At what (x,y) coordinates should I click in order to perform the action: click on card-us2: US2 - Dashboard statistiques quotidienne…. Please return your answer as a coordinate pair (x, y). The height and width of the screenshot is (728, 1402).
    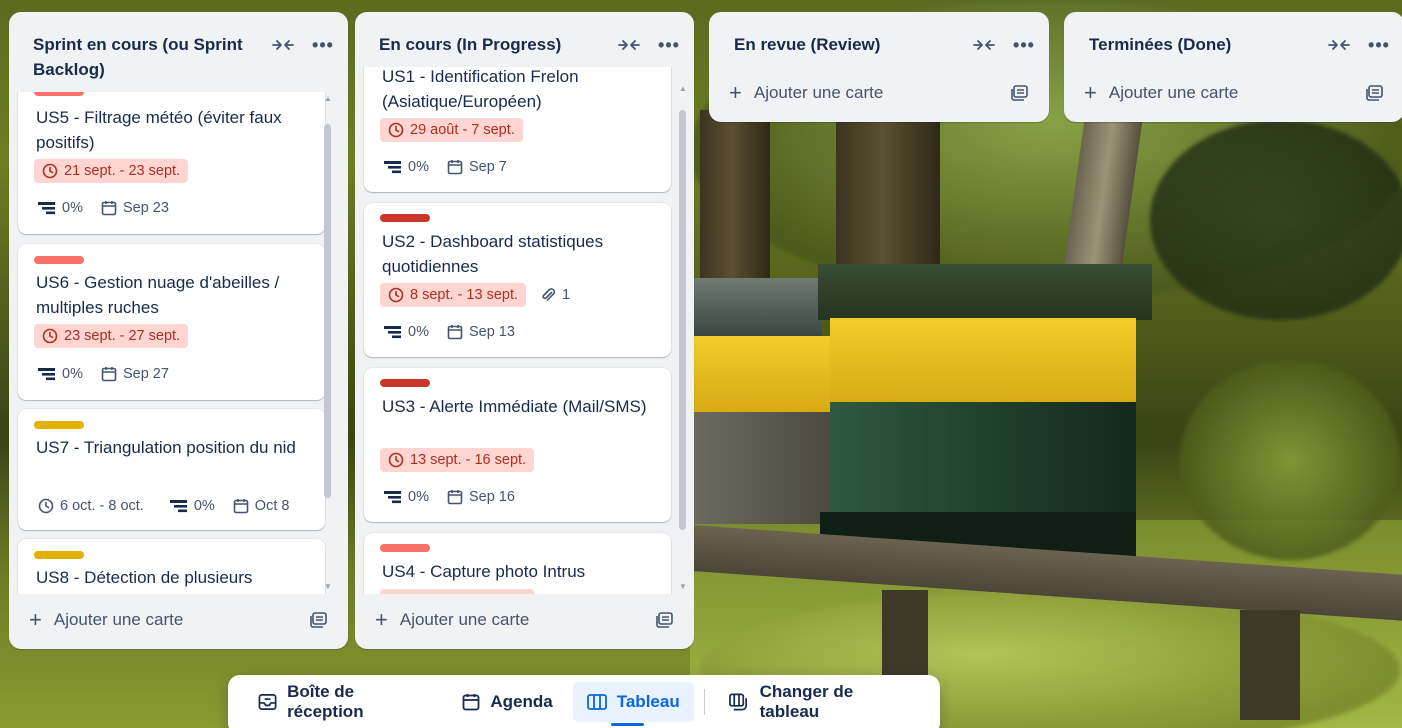
    Looking at the image, I should click on (517, 280).